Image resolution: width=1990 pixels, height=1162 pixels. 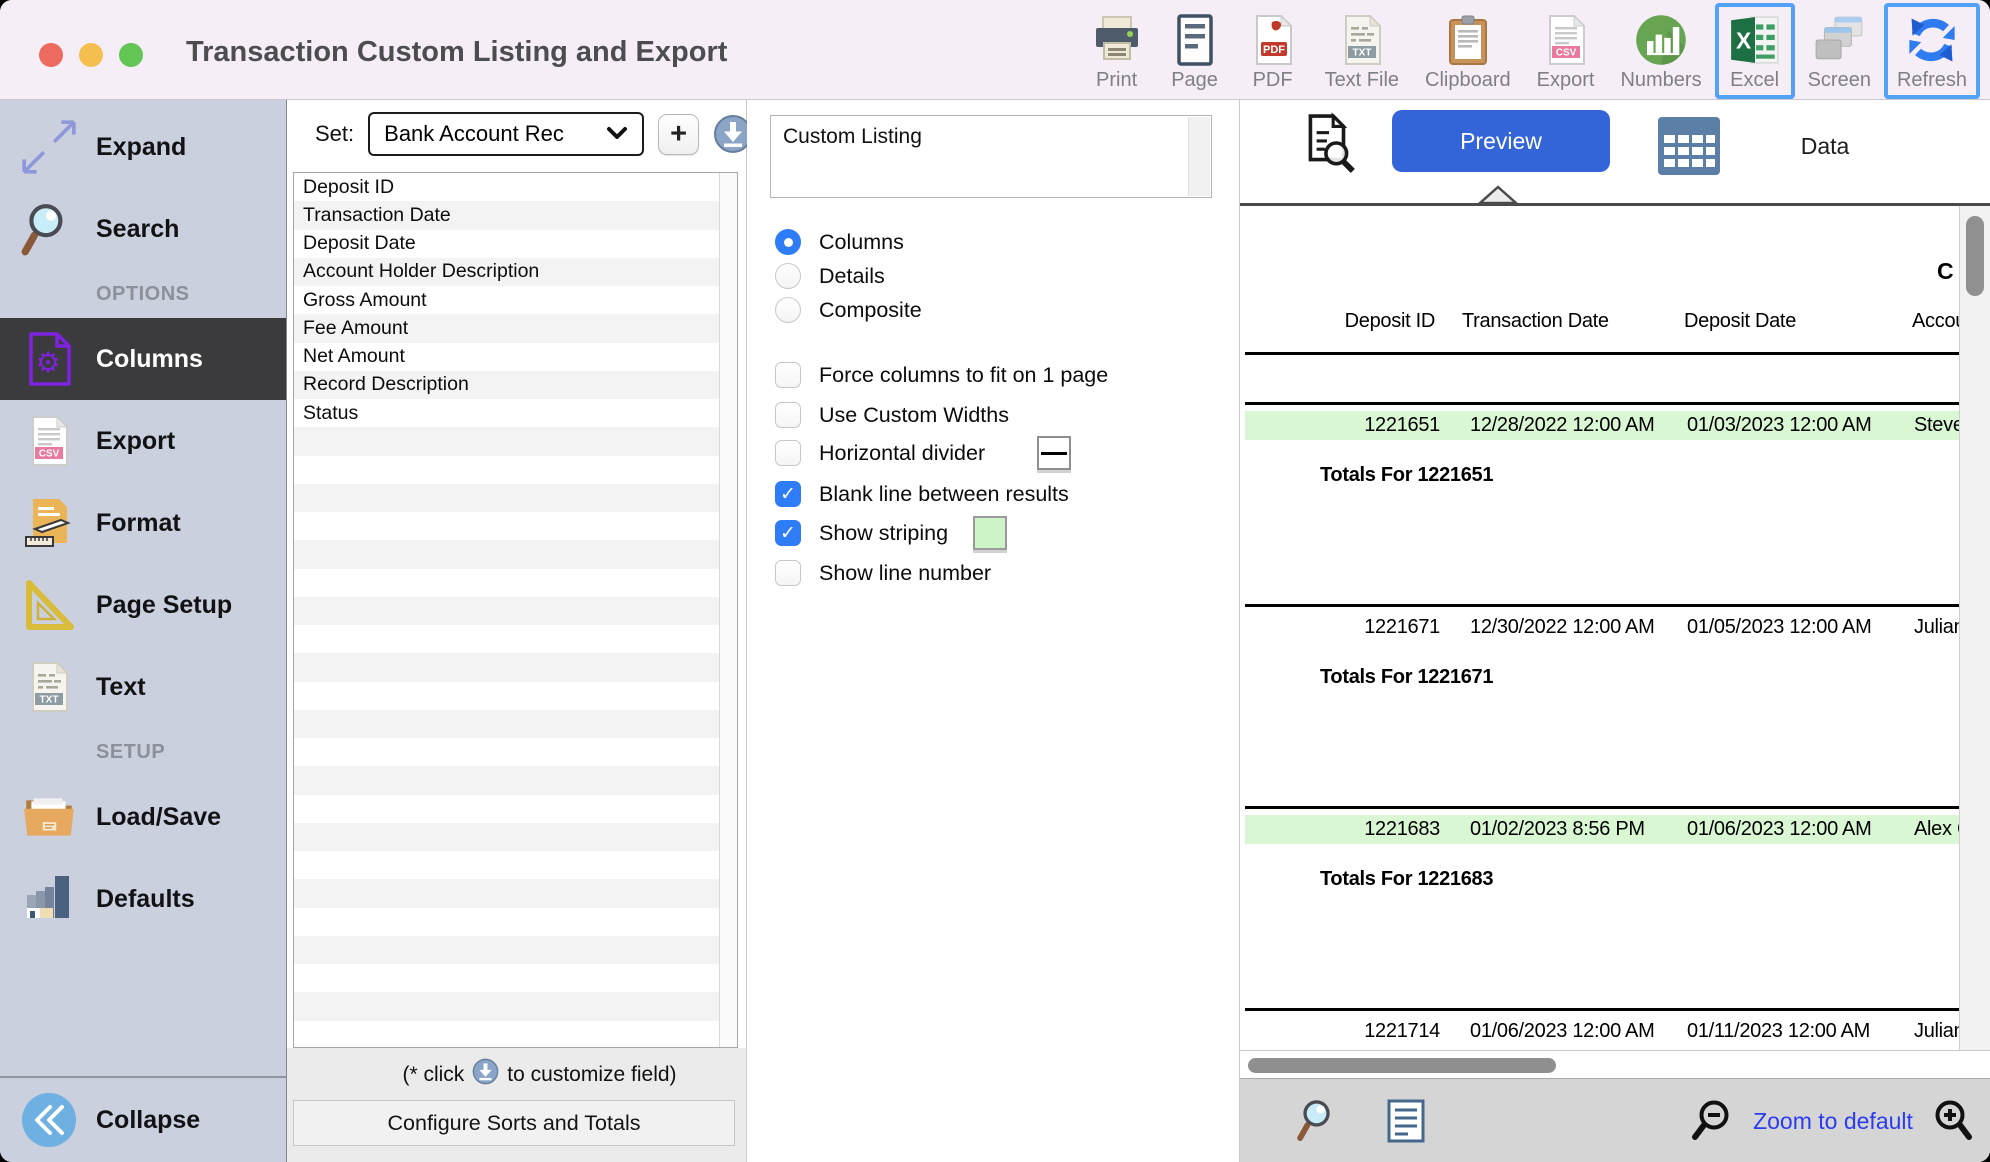 I want to click on sidebar-item-defaults: Defaults, so click(x=143, y=899).